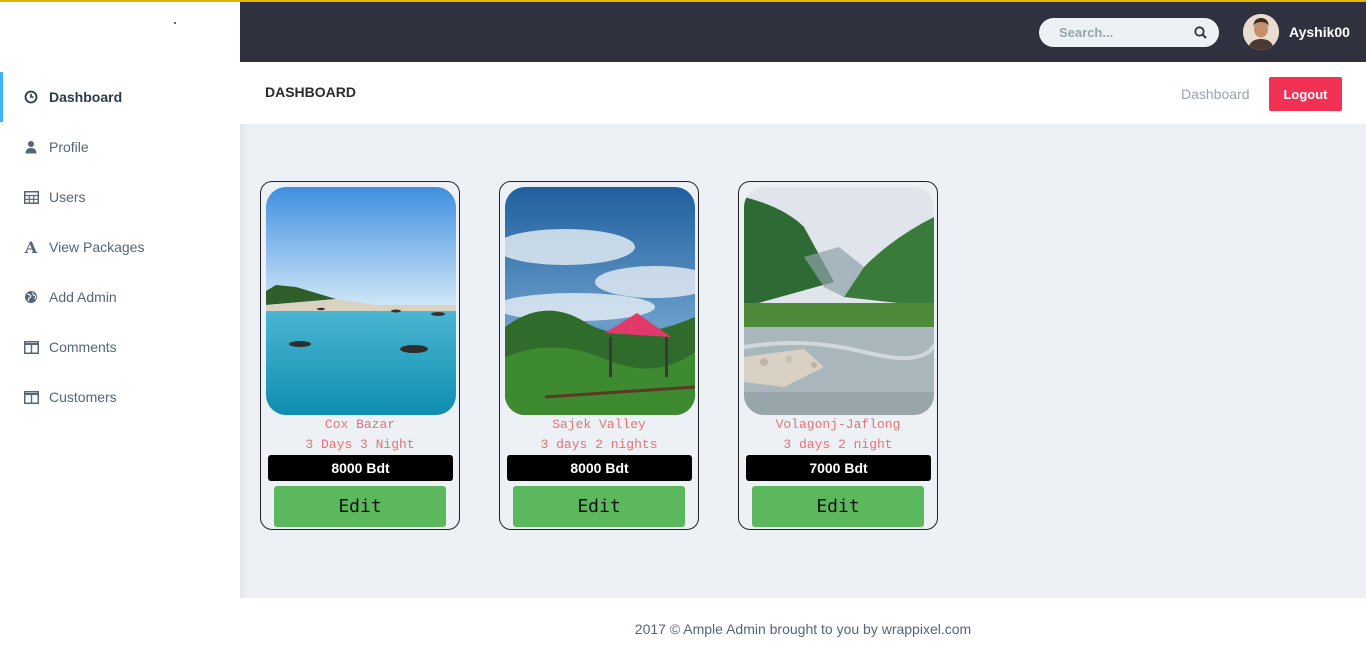  What do you see at coordinates (83, 397) in the screenshot?
I see `sidebar-item-label: Customers` at bounding box center [83, 397].